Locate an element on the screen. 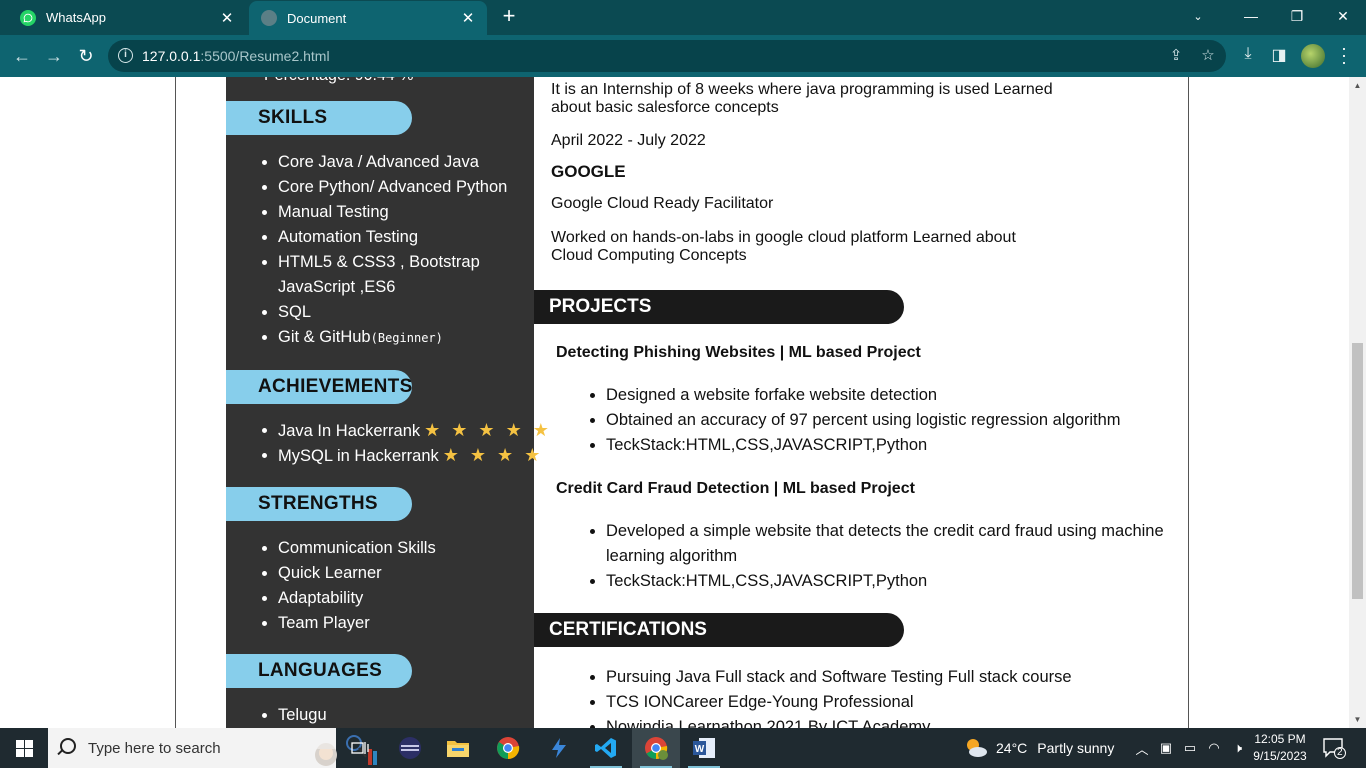  scroll-down-icon: ▼ is located at coordinates (1357, 719).